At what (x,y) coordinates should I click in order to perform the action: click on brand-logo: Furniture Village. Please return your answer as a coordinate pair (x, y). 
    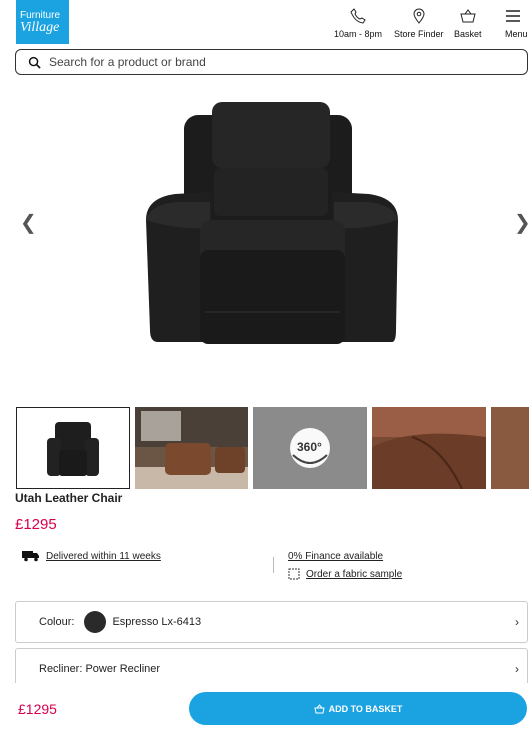
    Looking at the image, I should click on (42, 22).